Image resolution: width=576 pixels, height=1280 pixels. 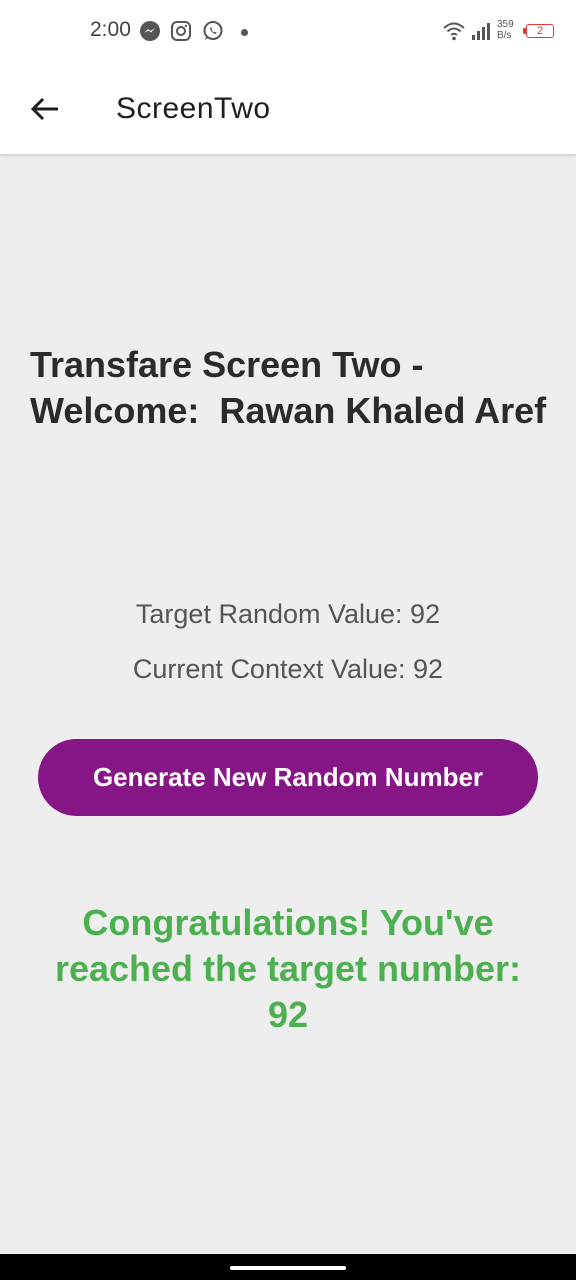 I want to click on network-speed-unit: B/s, so click(x=504, y=35).